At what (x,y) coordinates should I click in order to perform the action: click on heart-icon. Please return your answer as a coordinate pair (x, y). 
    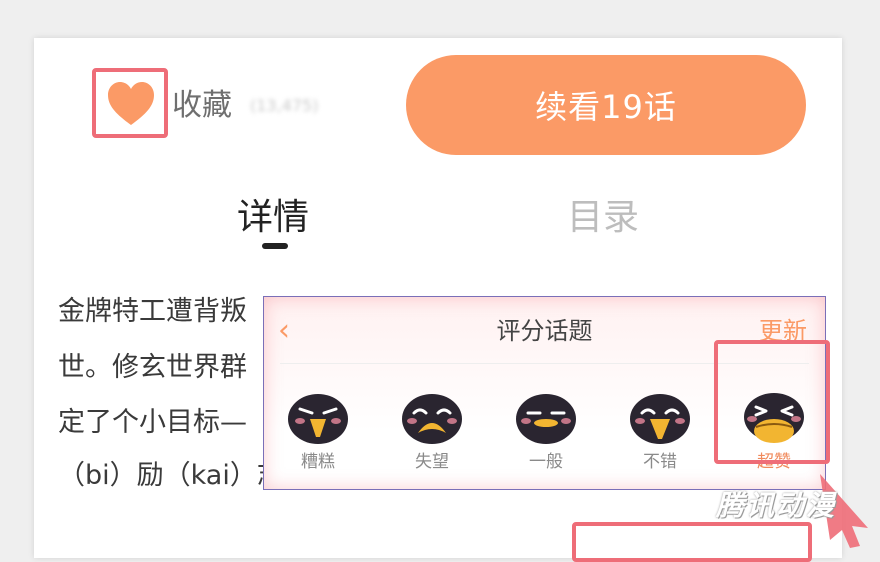
    Looking at the image, I should click on (131, 104).